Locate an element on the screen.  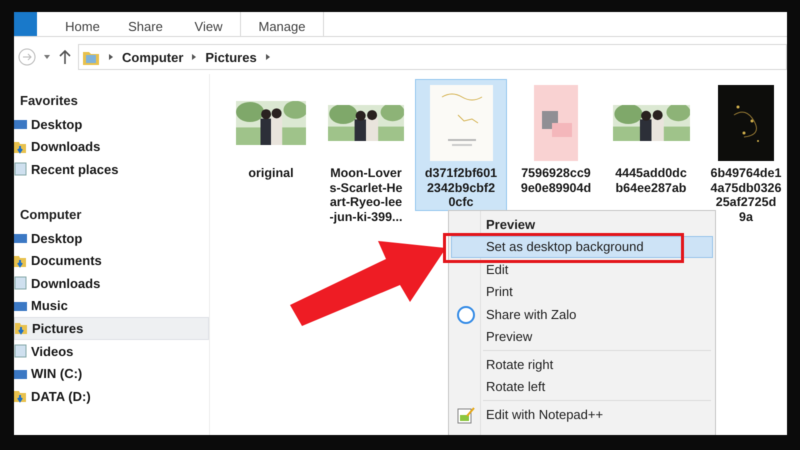
menu-item: Print is located at coordinates (582, 291).